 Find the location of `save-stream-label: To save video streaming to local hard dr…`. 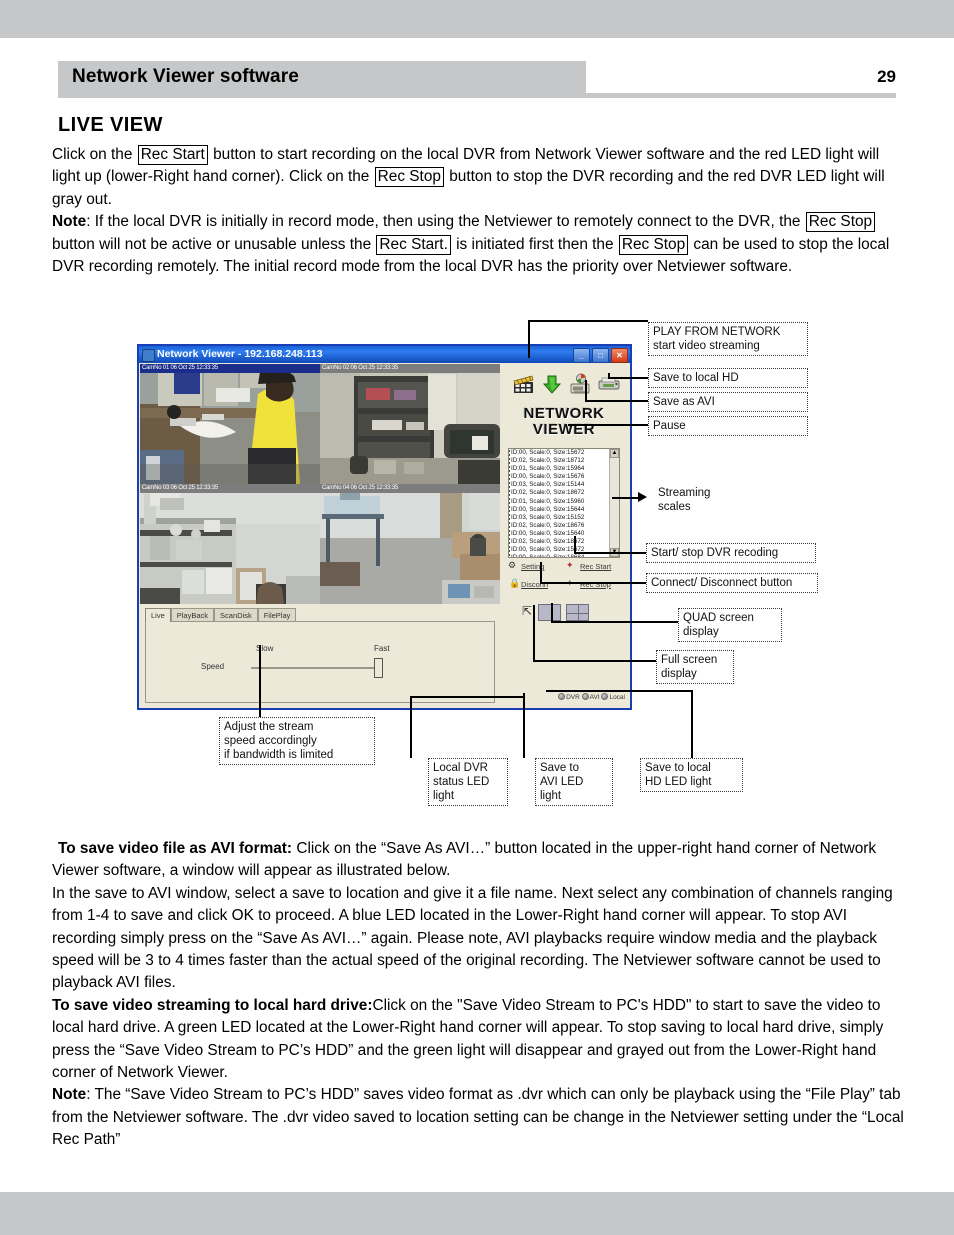

save-stream-label: To save video streaming to local hard dr… is located at coordinates (212, 1005).